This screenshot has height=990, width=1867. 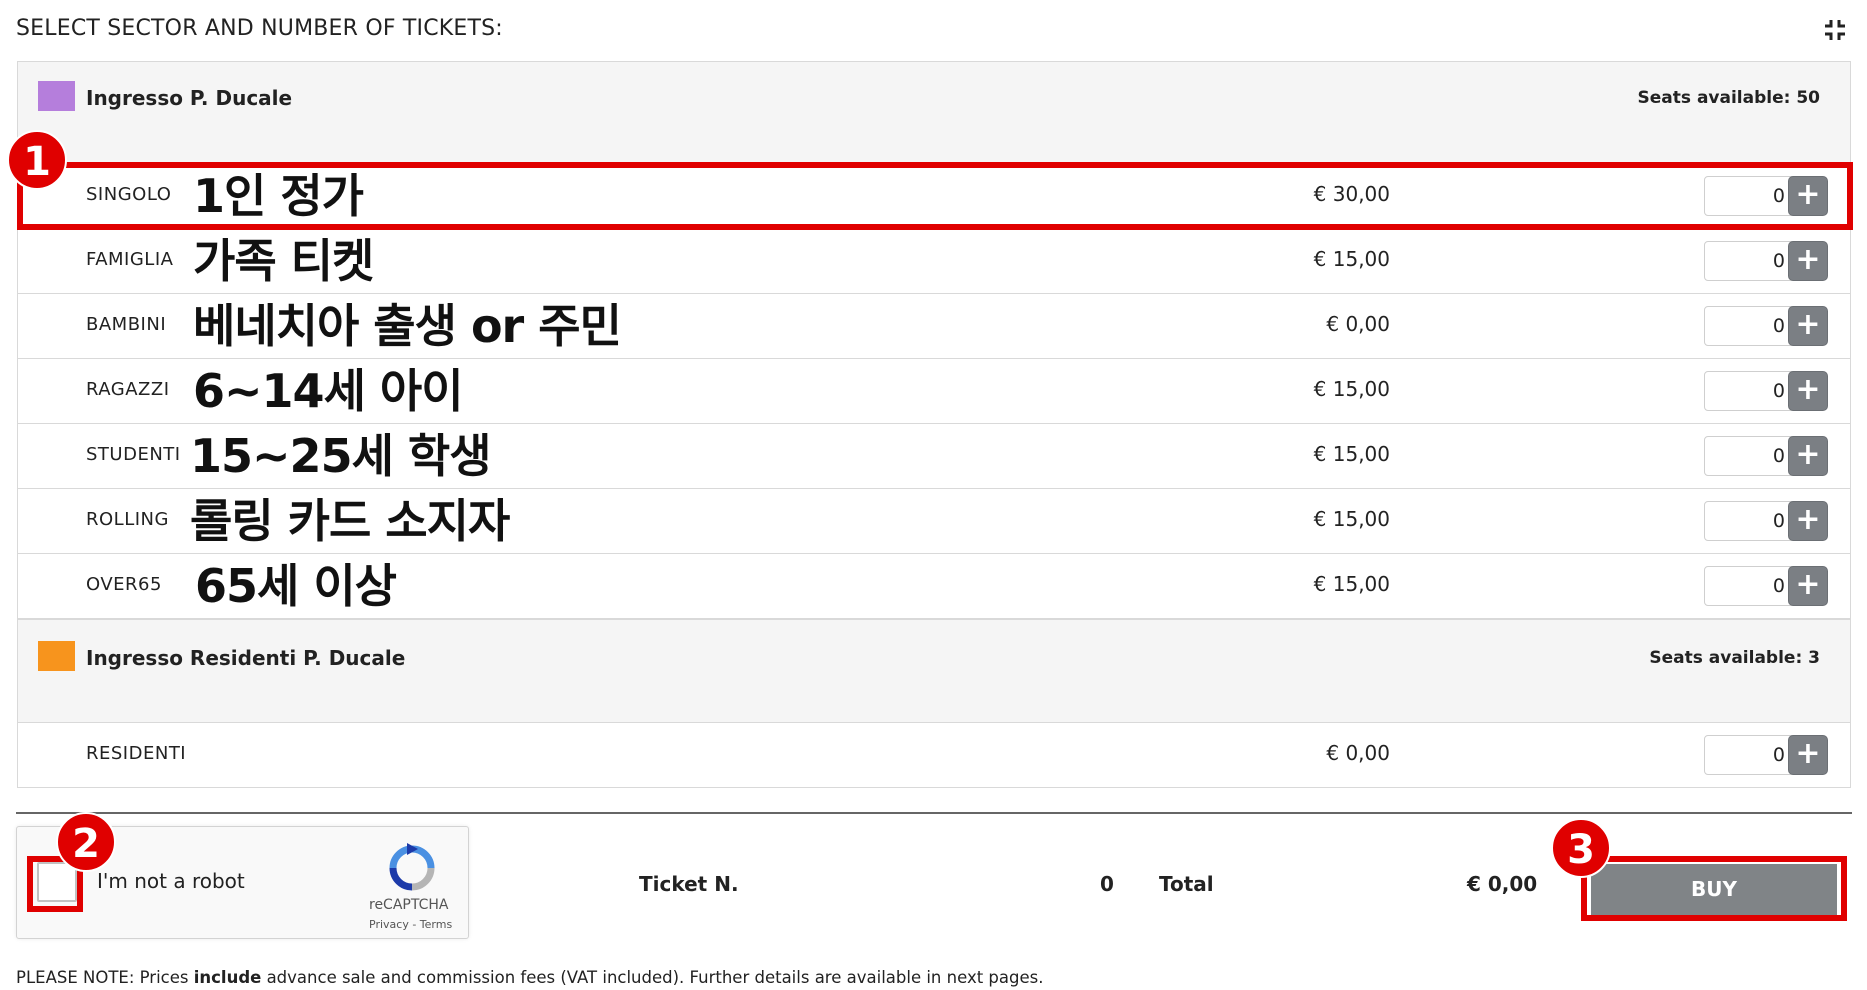 I want to click on ticket-type-annotation: 가족 티켓, so click(x=283, y=261).